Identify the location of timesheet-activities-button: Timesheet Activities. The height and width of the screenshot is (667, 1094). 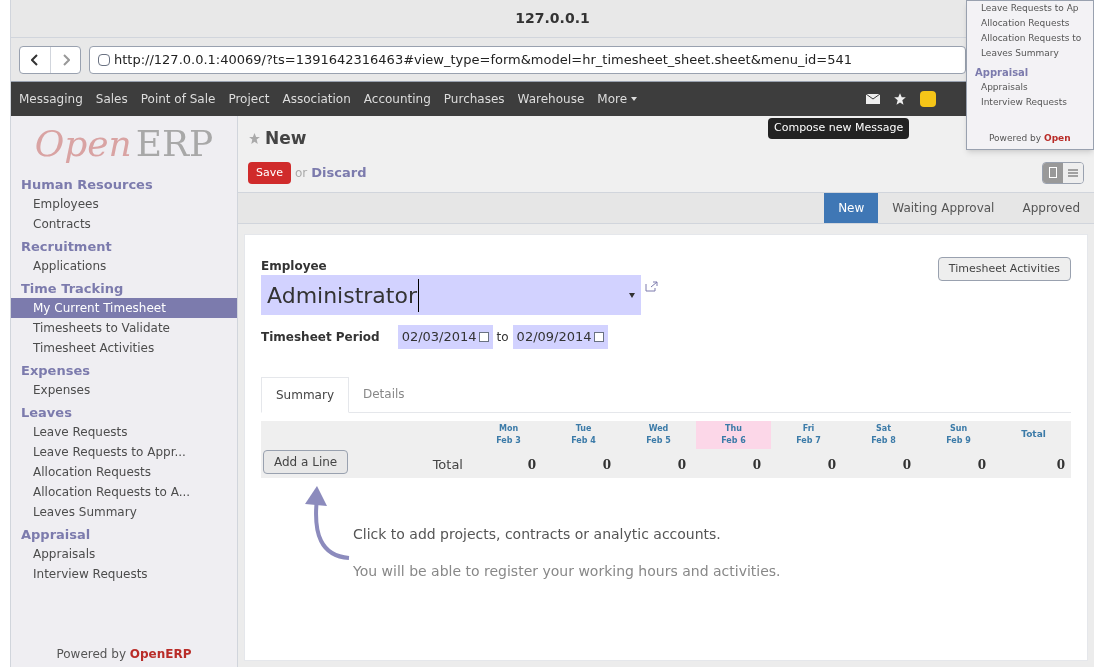
(1004, 269).